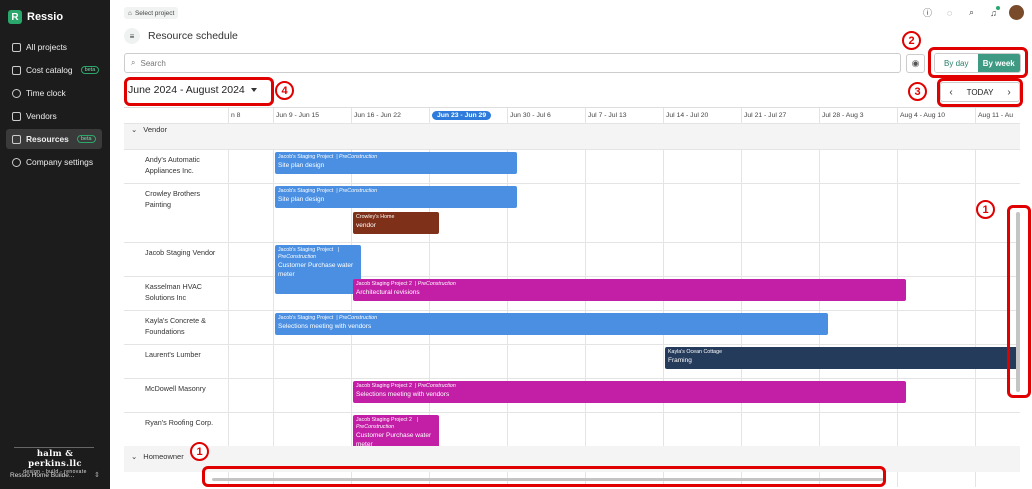  What do you see at coordinates (47, 139) in the screenshot?
I see `sidebar-item-label: Resources` at bounding box center [47, 139].